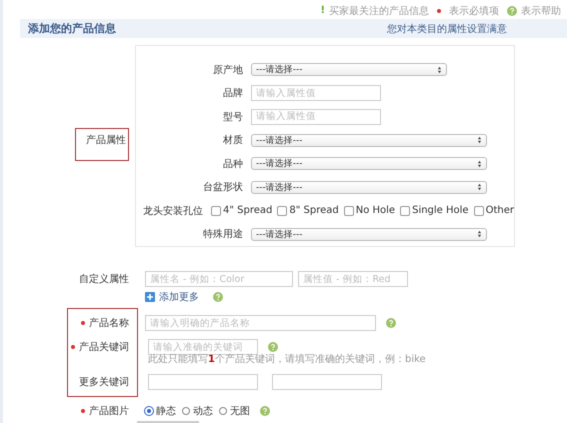 Image resolution: width=567 pixels, height=423 pixels. Describe the element at coordinates (379, 11) in the screenshot. I see `legend-text: 买家最关注的产品信息` at that location.